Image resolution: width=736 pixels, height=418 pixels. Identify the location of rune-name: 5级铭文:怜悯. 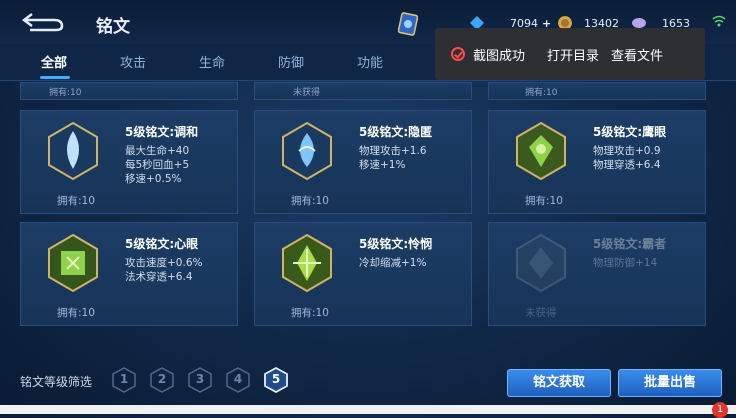
(396, 244).